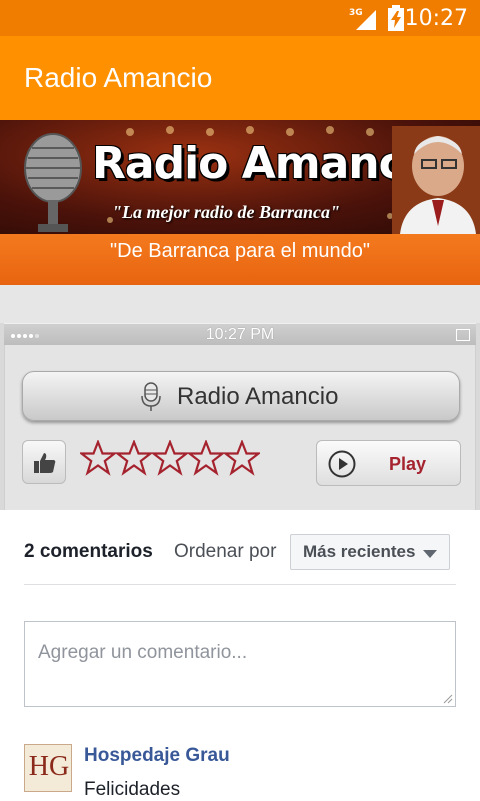 This screenshot has height=801, width=480. What do you see at coordinates (356, 13) in the screenshot?
I see `network-type-label: 3G` at bounding box center [356, 13].